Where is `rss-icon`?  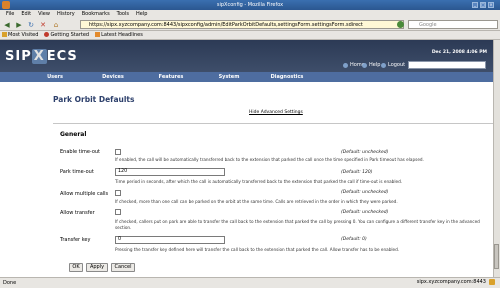
rss-icon is located at coordinates (98, 34).